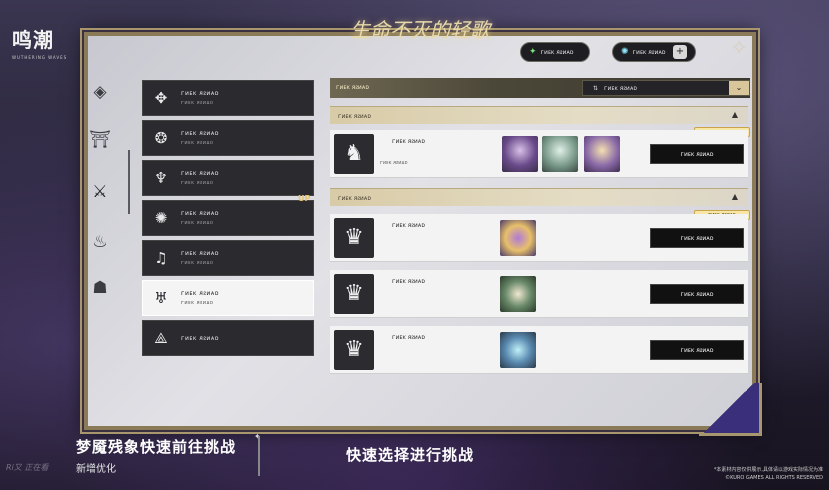  What do you see at coordinates (352, 87) in the screenshot?
I see `list-title: ᴦᴎᴇᴋ ᴙᴤᴎᴀᴅ` at bounding box center [352, 87].